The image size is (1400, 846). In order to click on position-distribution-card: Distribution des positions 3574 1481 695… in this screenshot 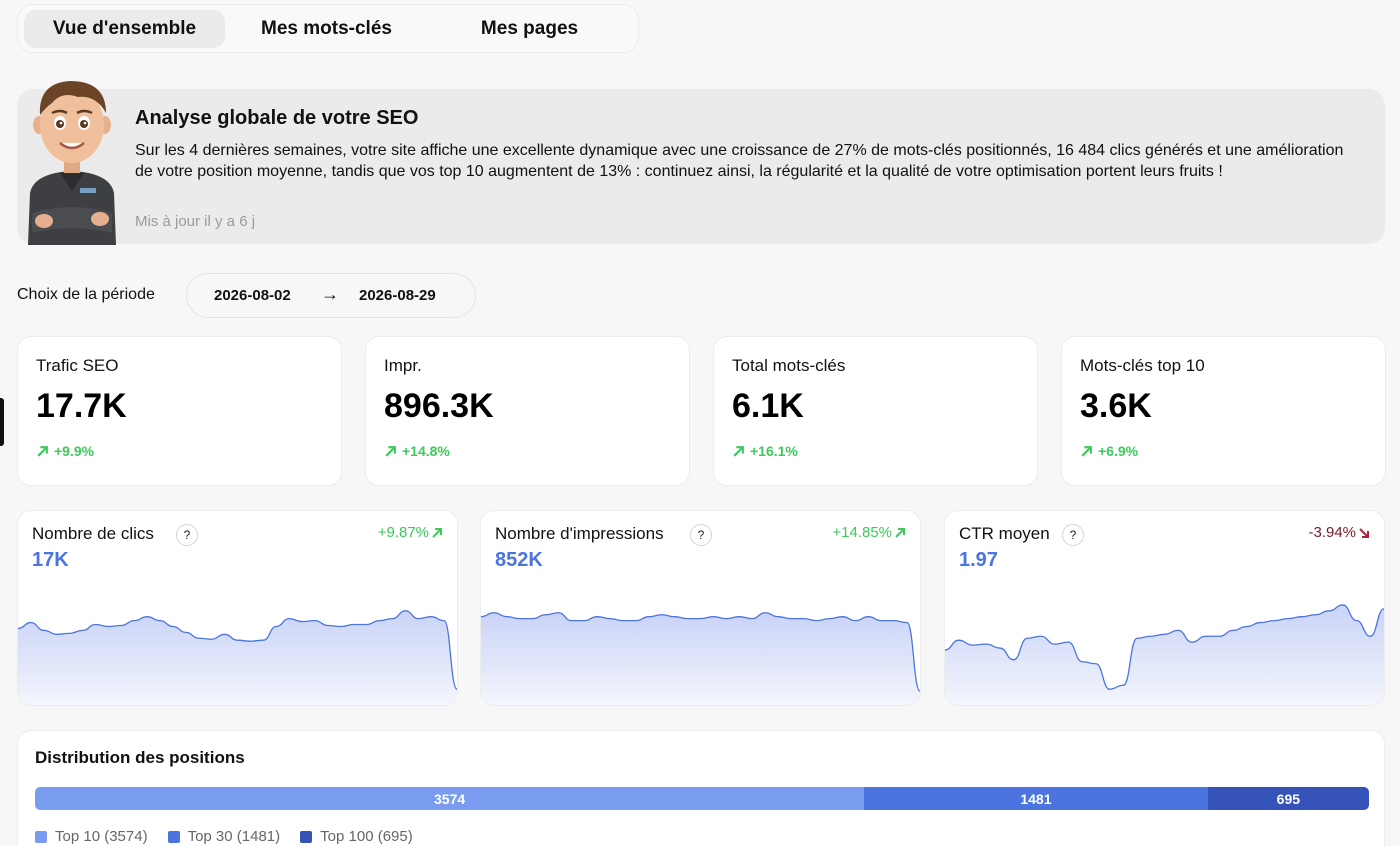, I will do `click(701, 788)`.